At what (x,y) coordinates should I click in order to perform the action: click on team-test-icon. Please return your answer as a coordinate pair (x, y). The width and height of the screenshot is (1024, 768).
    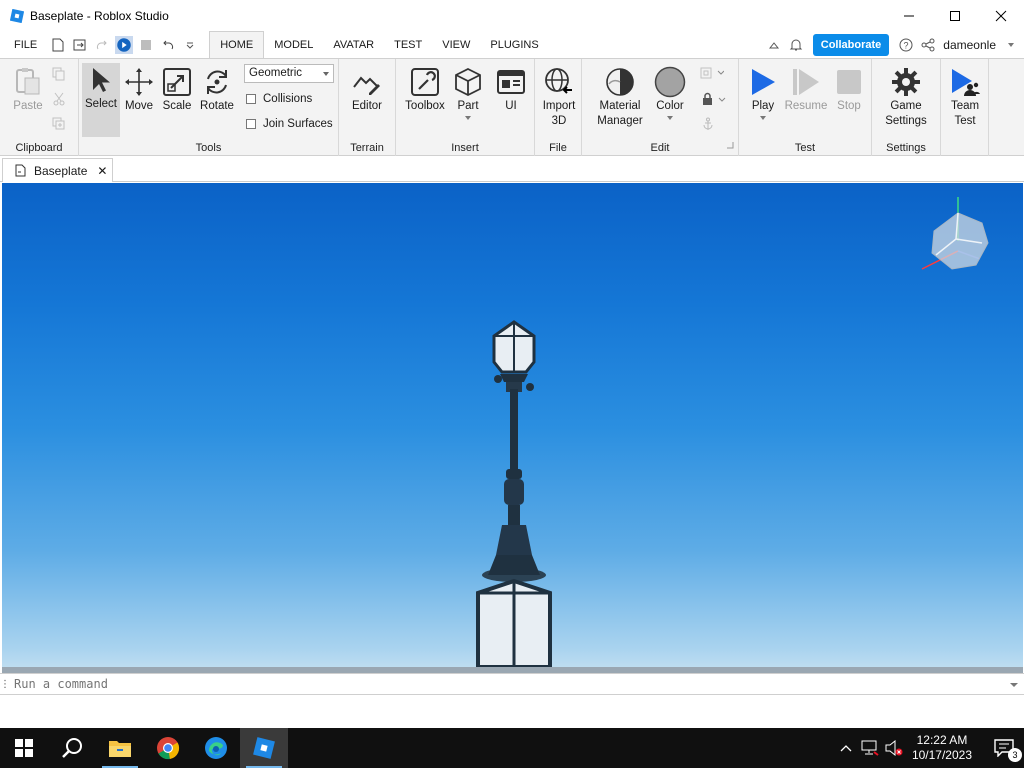
    Looking at the image, I should click on (966, 82).